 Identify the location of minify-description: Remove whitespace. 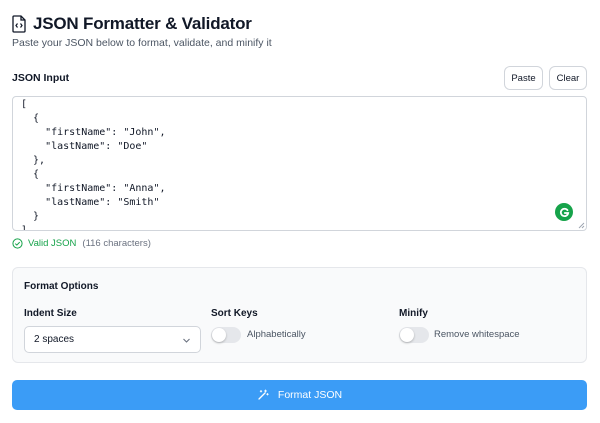
(477, 334).